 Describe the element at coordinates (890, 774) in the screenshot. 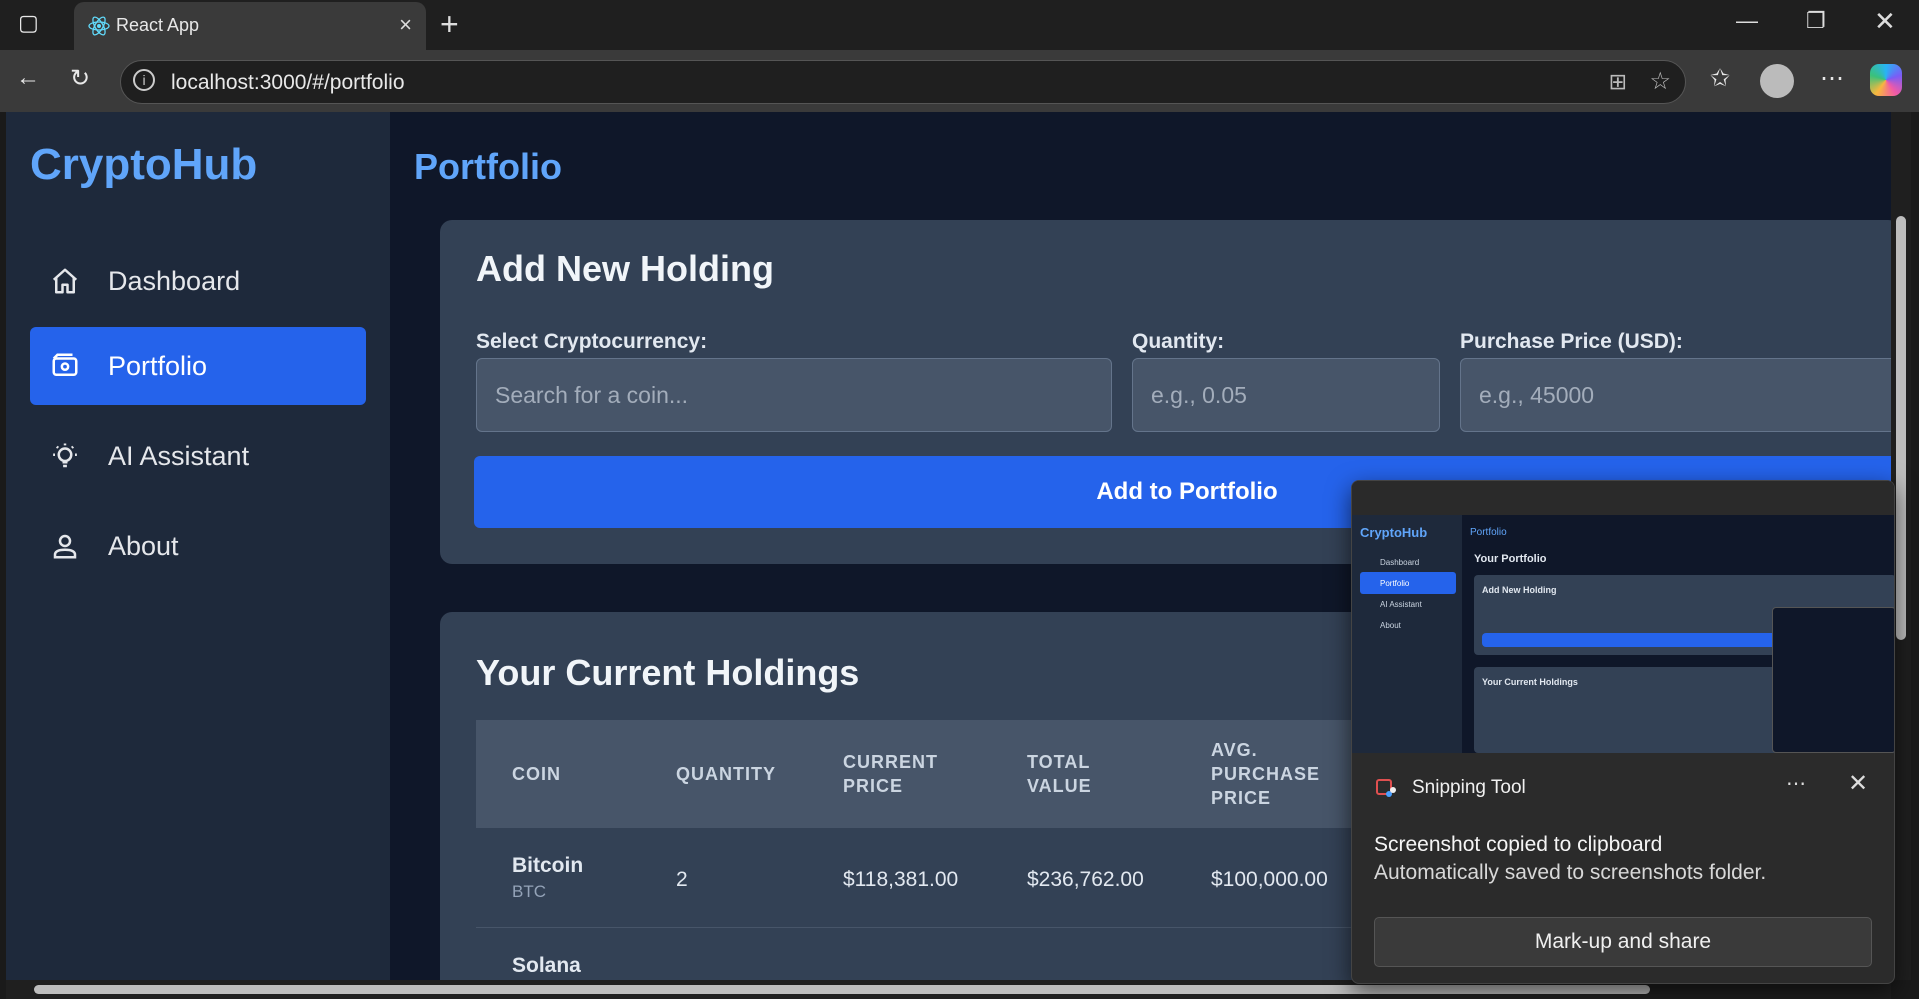

I see `column-header-current-price: CURRENT PRICE` at that location.